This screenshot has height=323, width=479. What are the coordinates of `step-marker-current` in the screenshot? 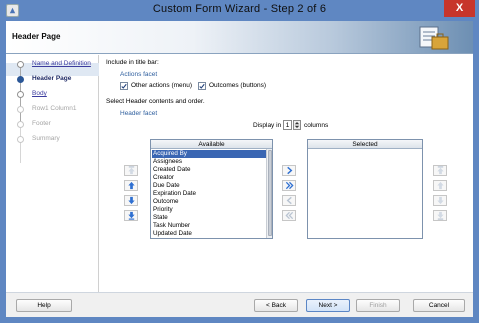 It's located at (20, 79).